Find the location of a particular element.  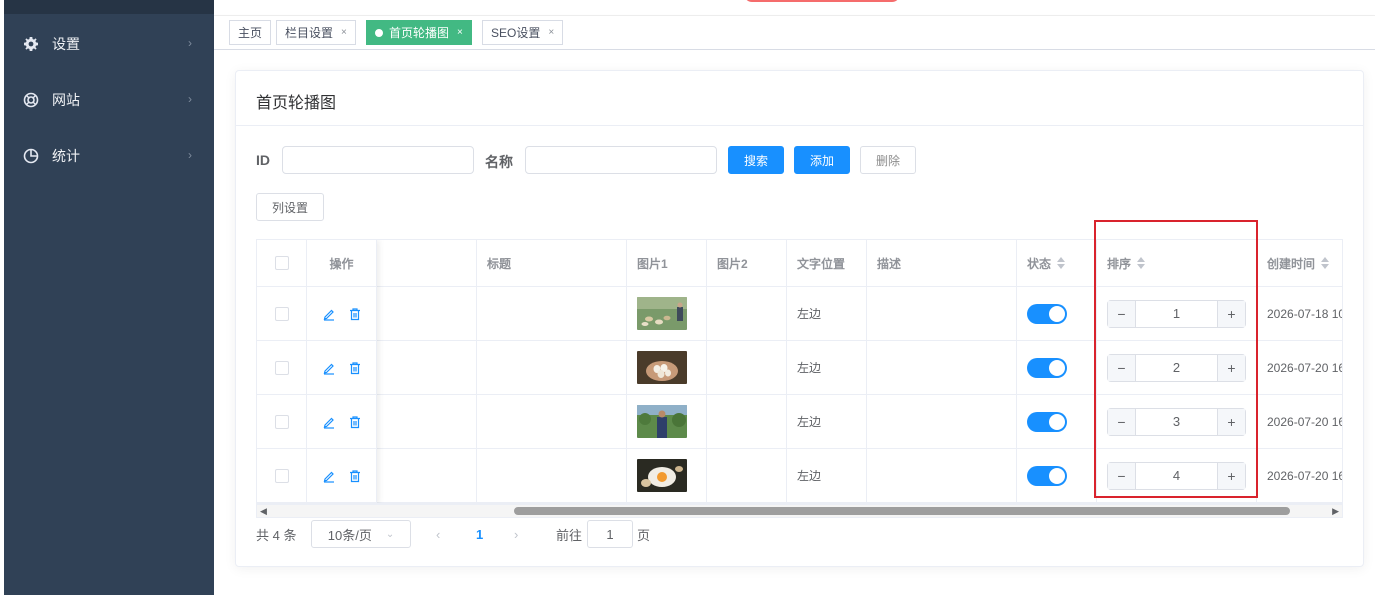

sidebar-item-label: 网站 is located at coordinates (66, 100).